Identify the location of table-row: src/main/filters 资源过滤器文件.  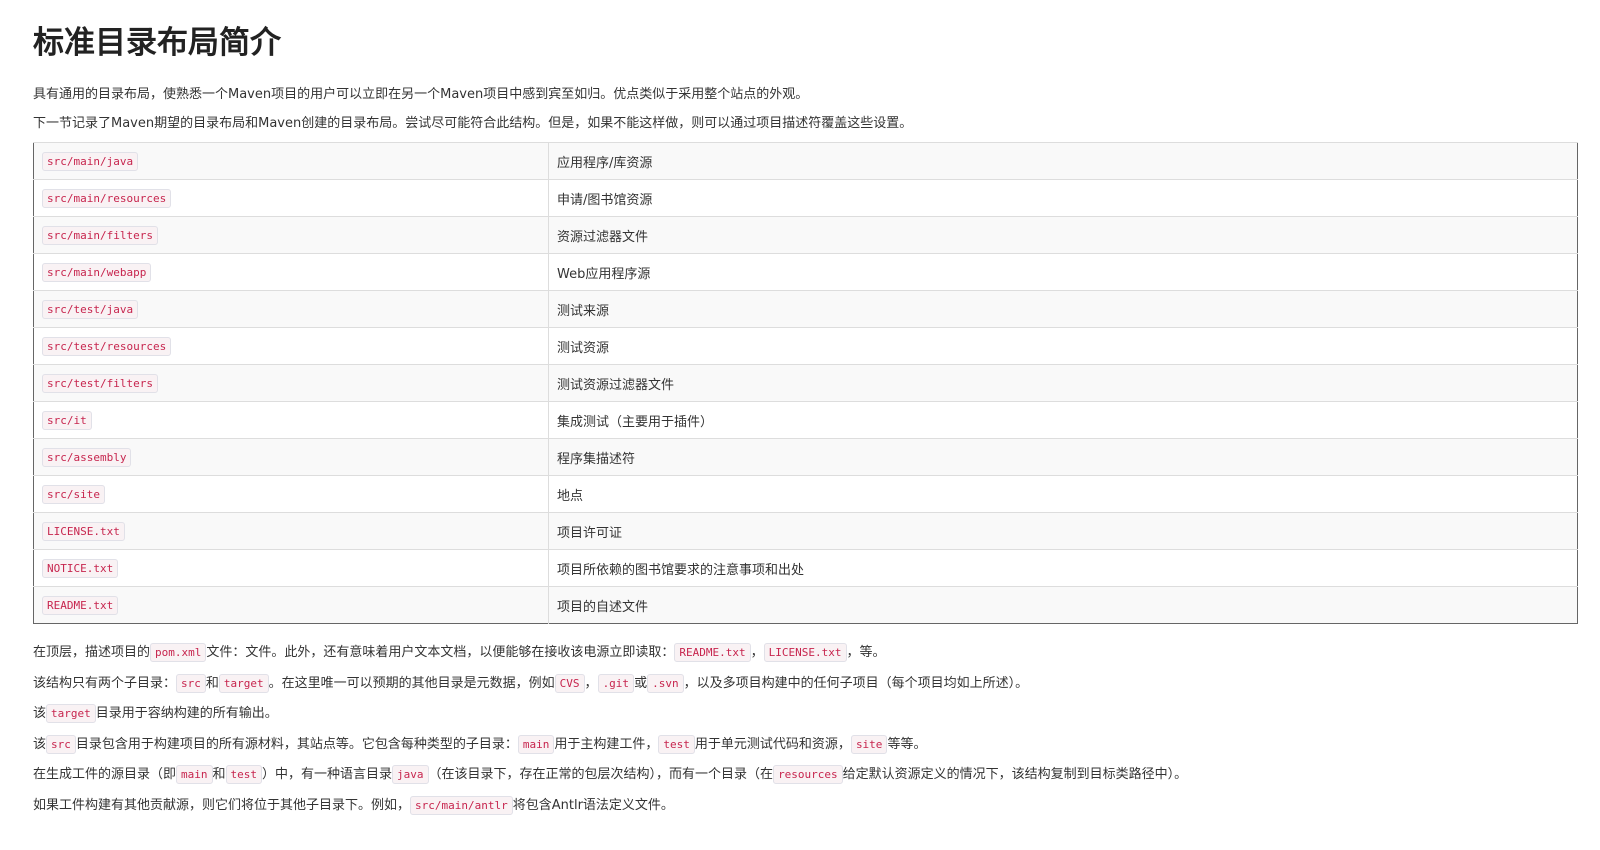
(805, 235).